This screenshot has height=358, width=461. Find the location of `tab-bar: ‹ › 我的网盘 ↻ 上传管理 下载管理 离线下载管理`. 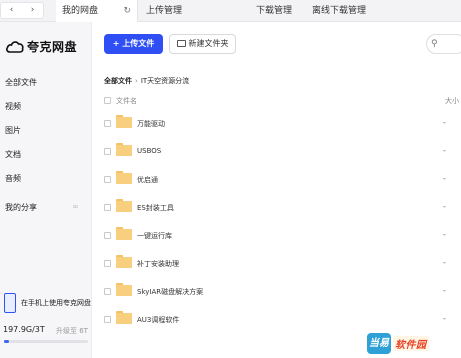

tab-bar: ‹ › 我的网盘 ↻ 上传管理 下载管理 离线下载管理 is located at coordinates (230, 11).